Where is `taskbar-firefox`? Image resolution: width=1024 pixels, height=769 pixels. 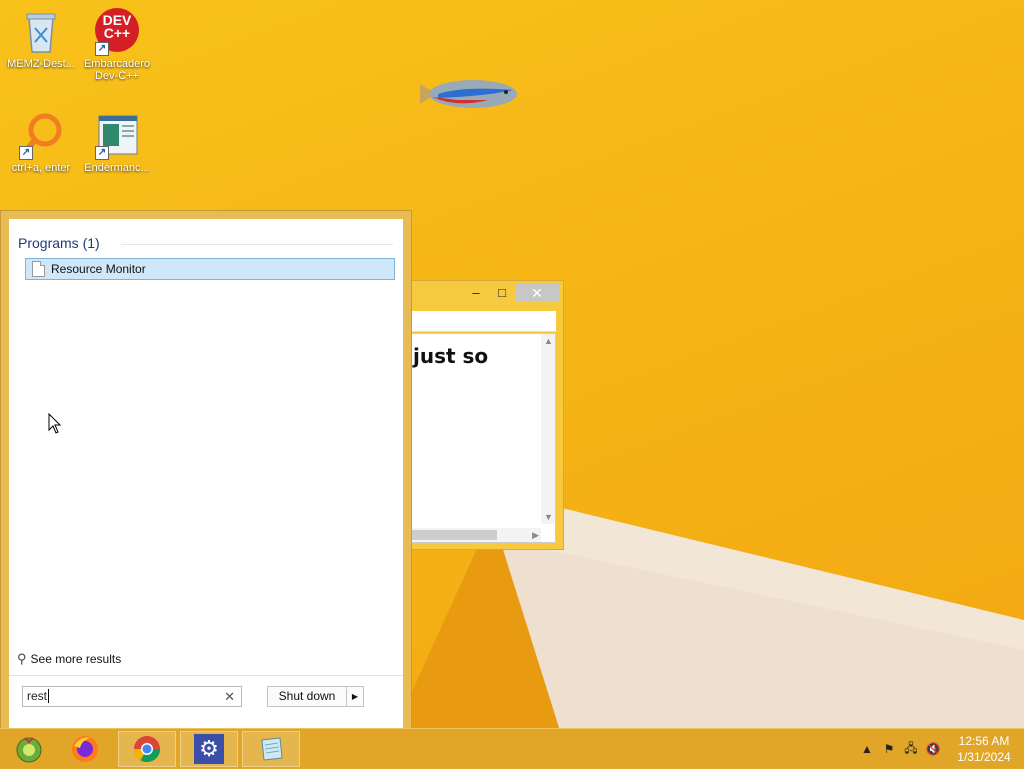
taskbar-firefox is located at coordinates (85, 749).